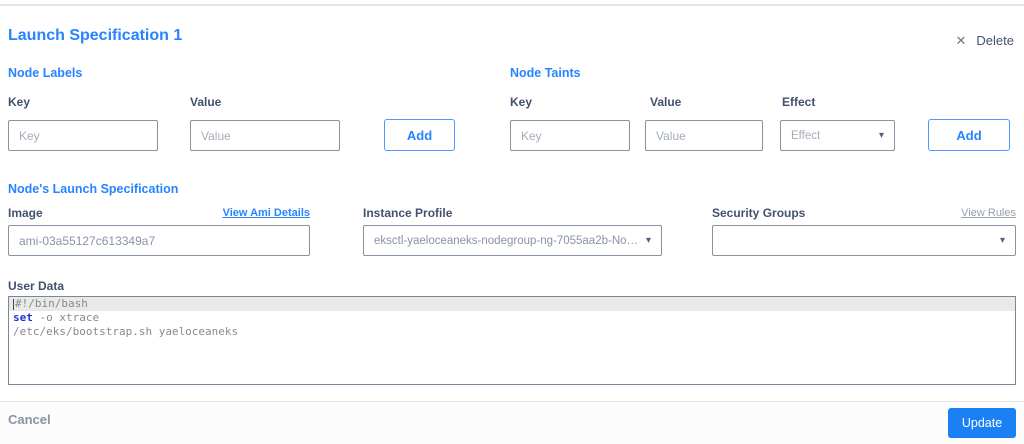 Image resolution: width=1024 pixels, height=444 pixels. I want to click on node-labels-value-input, so click(265, 135).